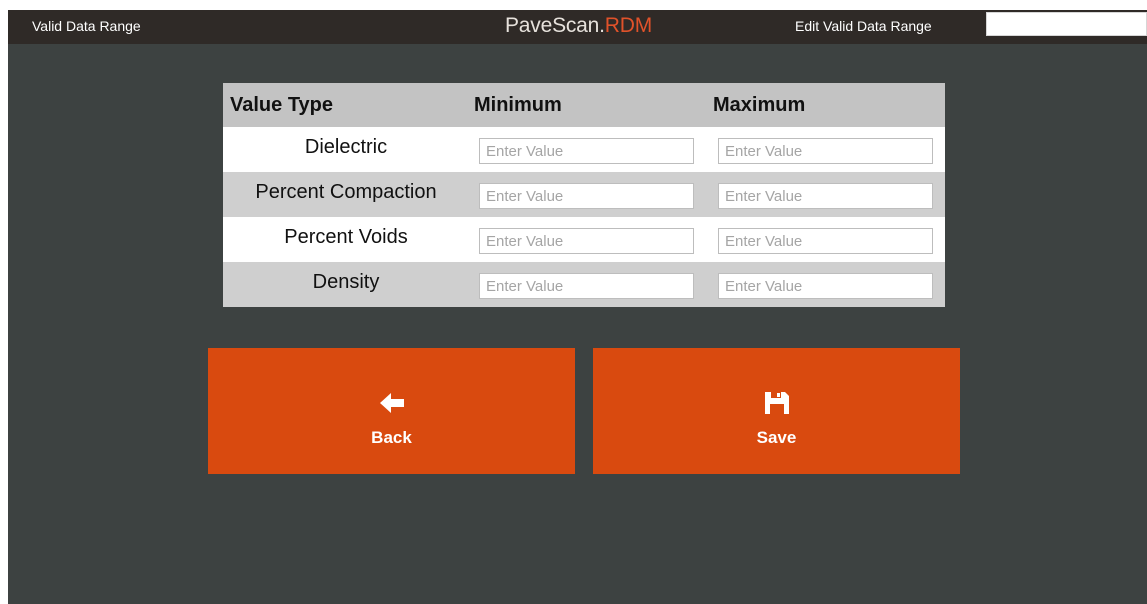 The width and height of the screenshot is (1147, 604). I want to click on brand-logo: PaveScan.RDM, so click(579, 25).